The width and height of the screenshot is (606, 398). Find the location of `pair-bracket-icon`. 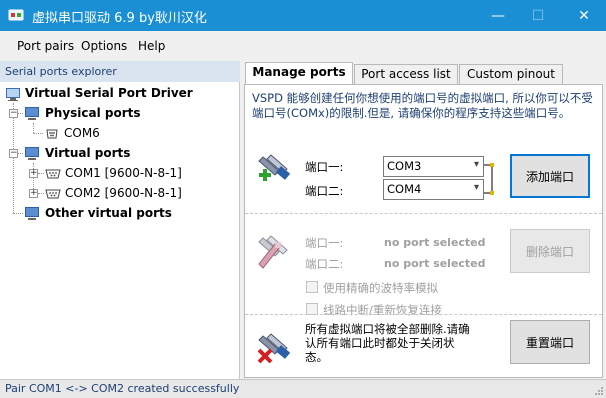

pair-bracket-icon is located at coordinates (489, 179).